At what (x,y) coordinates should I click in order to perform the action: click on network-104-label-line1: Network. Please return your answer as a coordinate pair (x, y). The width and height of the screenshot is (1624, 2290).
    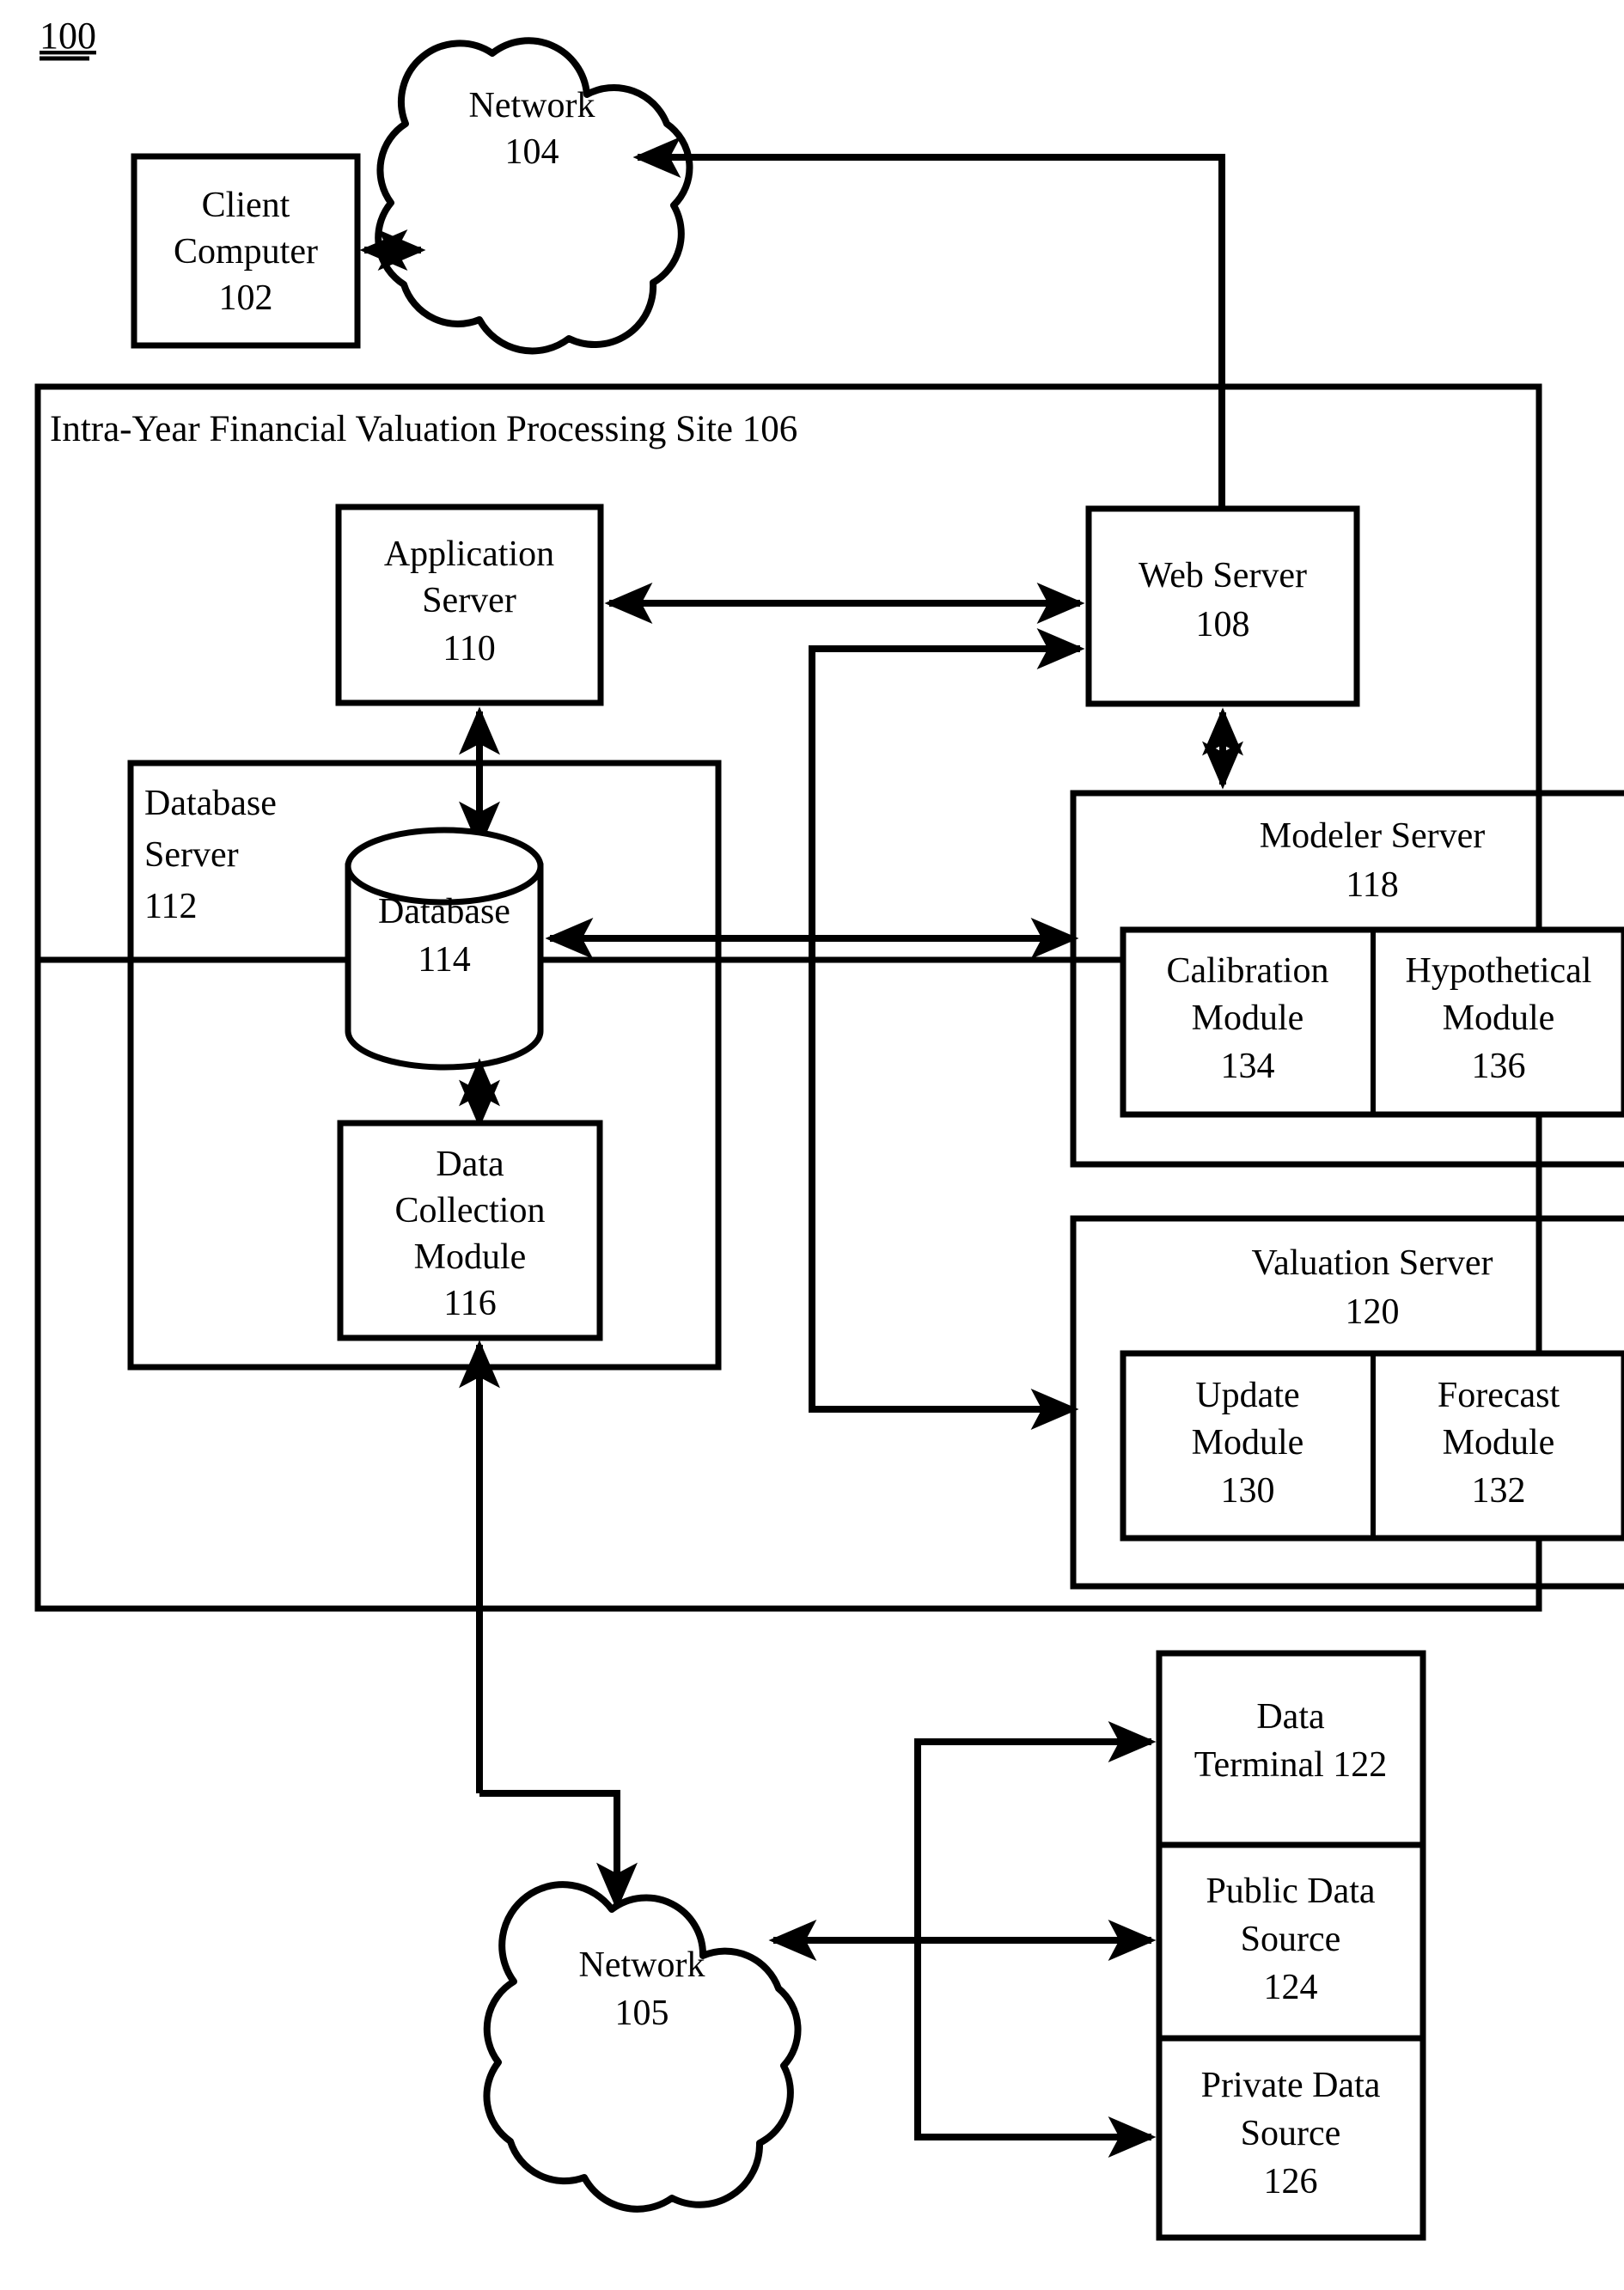
    Looking at the image, I should click on (532, 105).